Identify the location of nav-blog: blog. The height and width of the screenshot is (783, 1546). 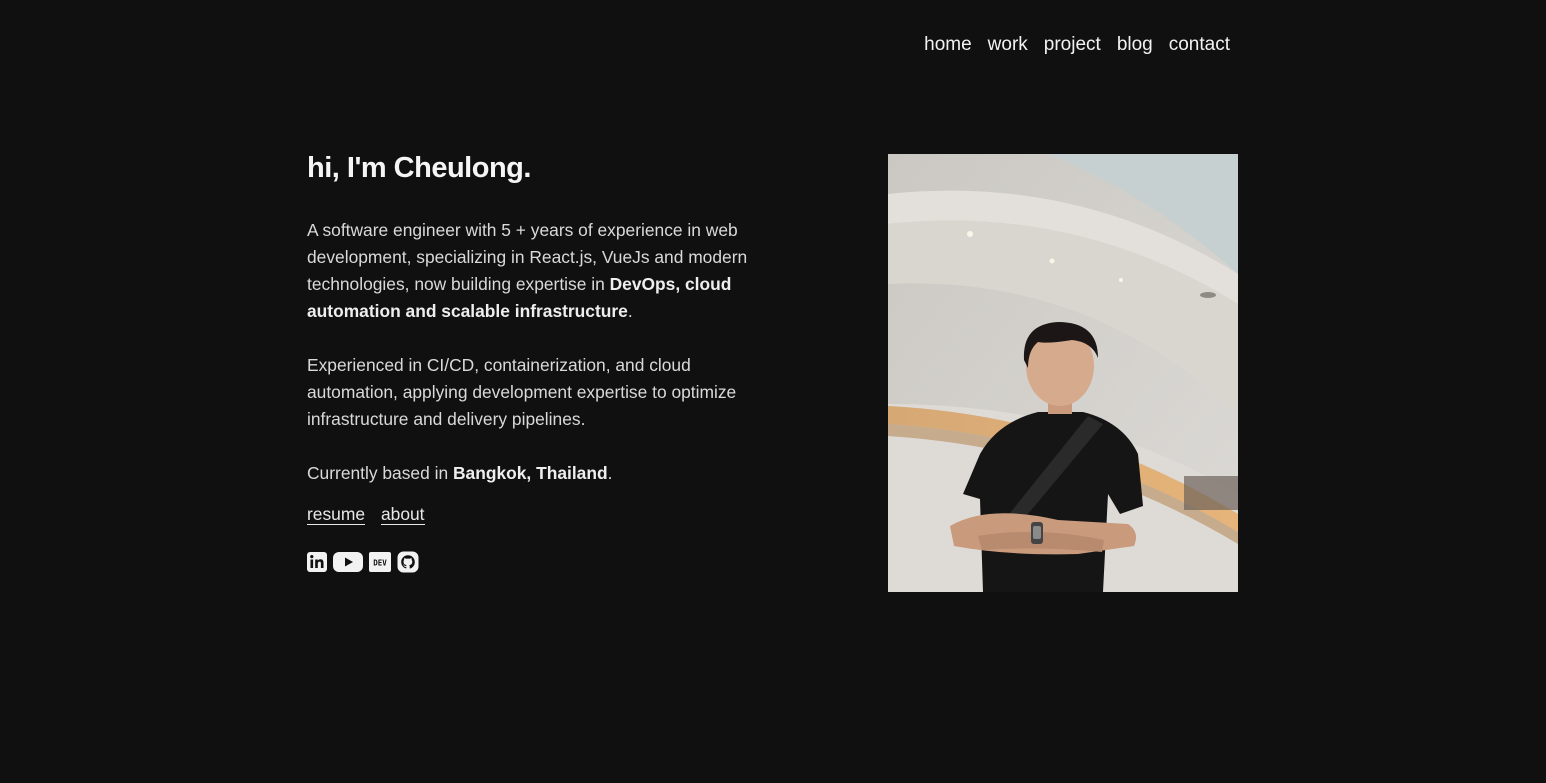
(1135, 45).